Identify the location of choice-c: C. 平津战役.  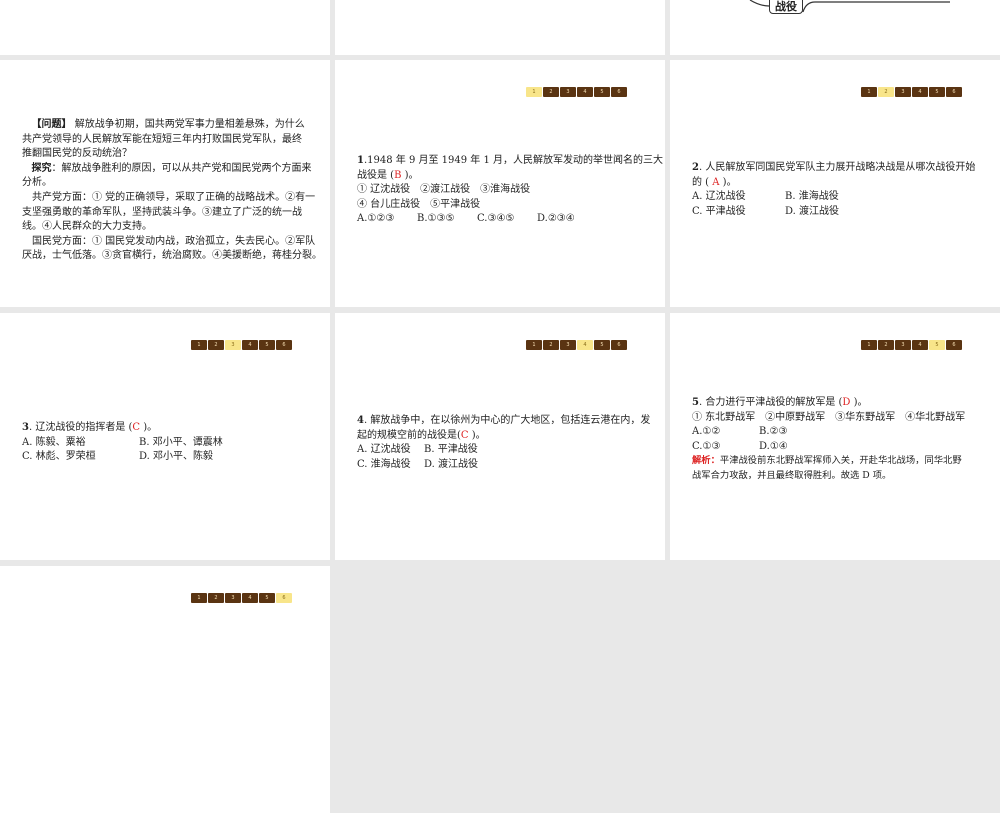
(719, 211).